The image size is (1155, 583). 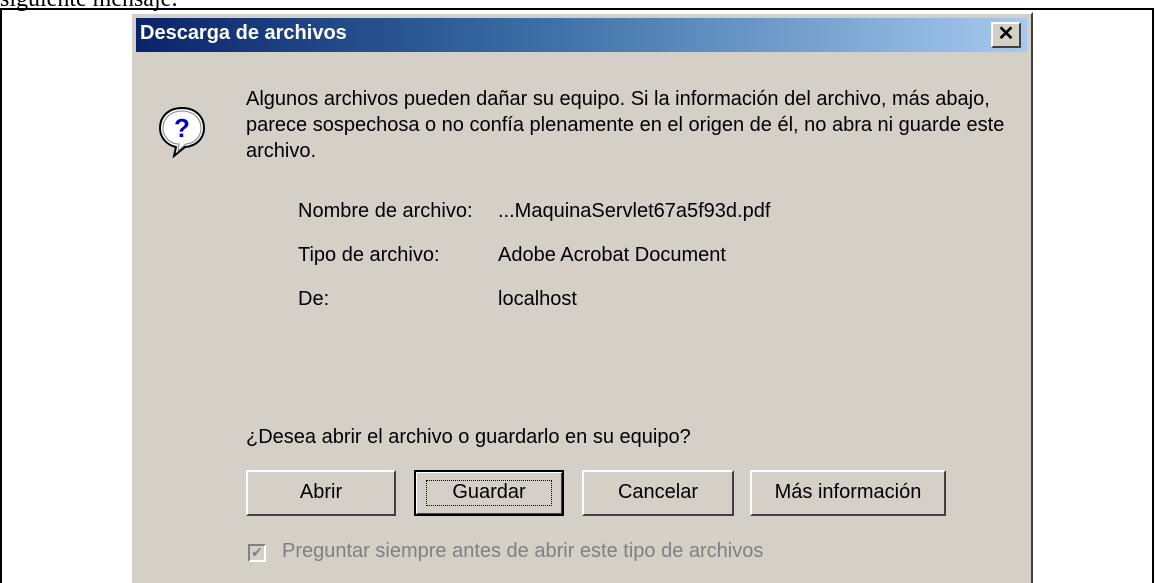 What do you see at coordinates (369, 255) in the screenshot?
I see `file-type-label: Tipo de archivo:` at bounding box center [369, 255].